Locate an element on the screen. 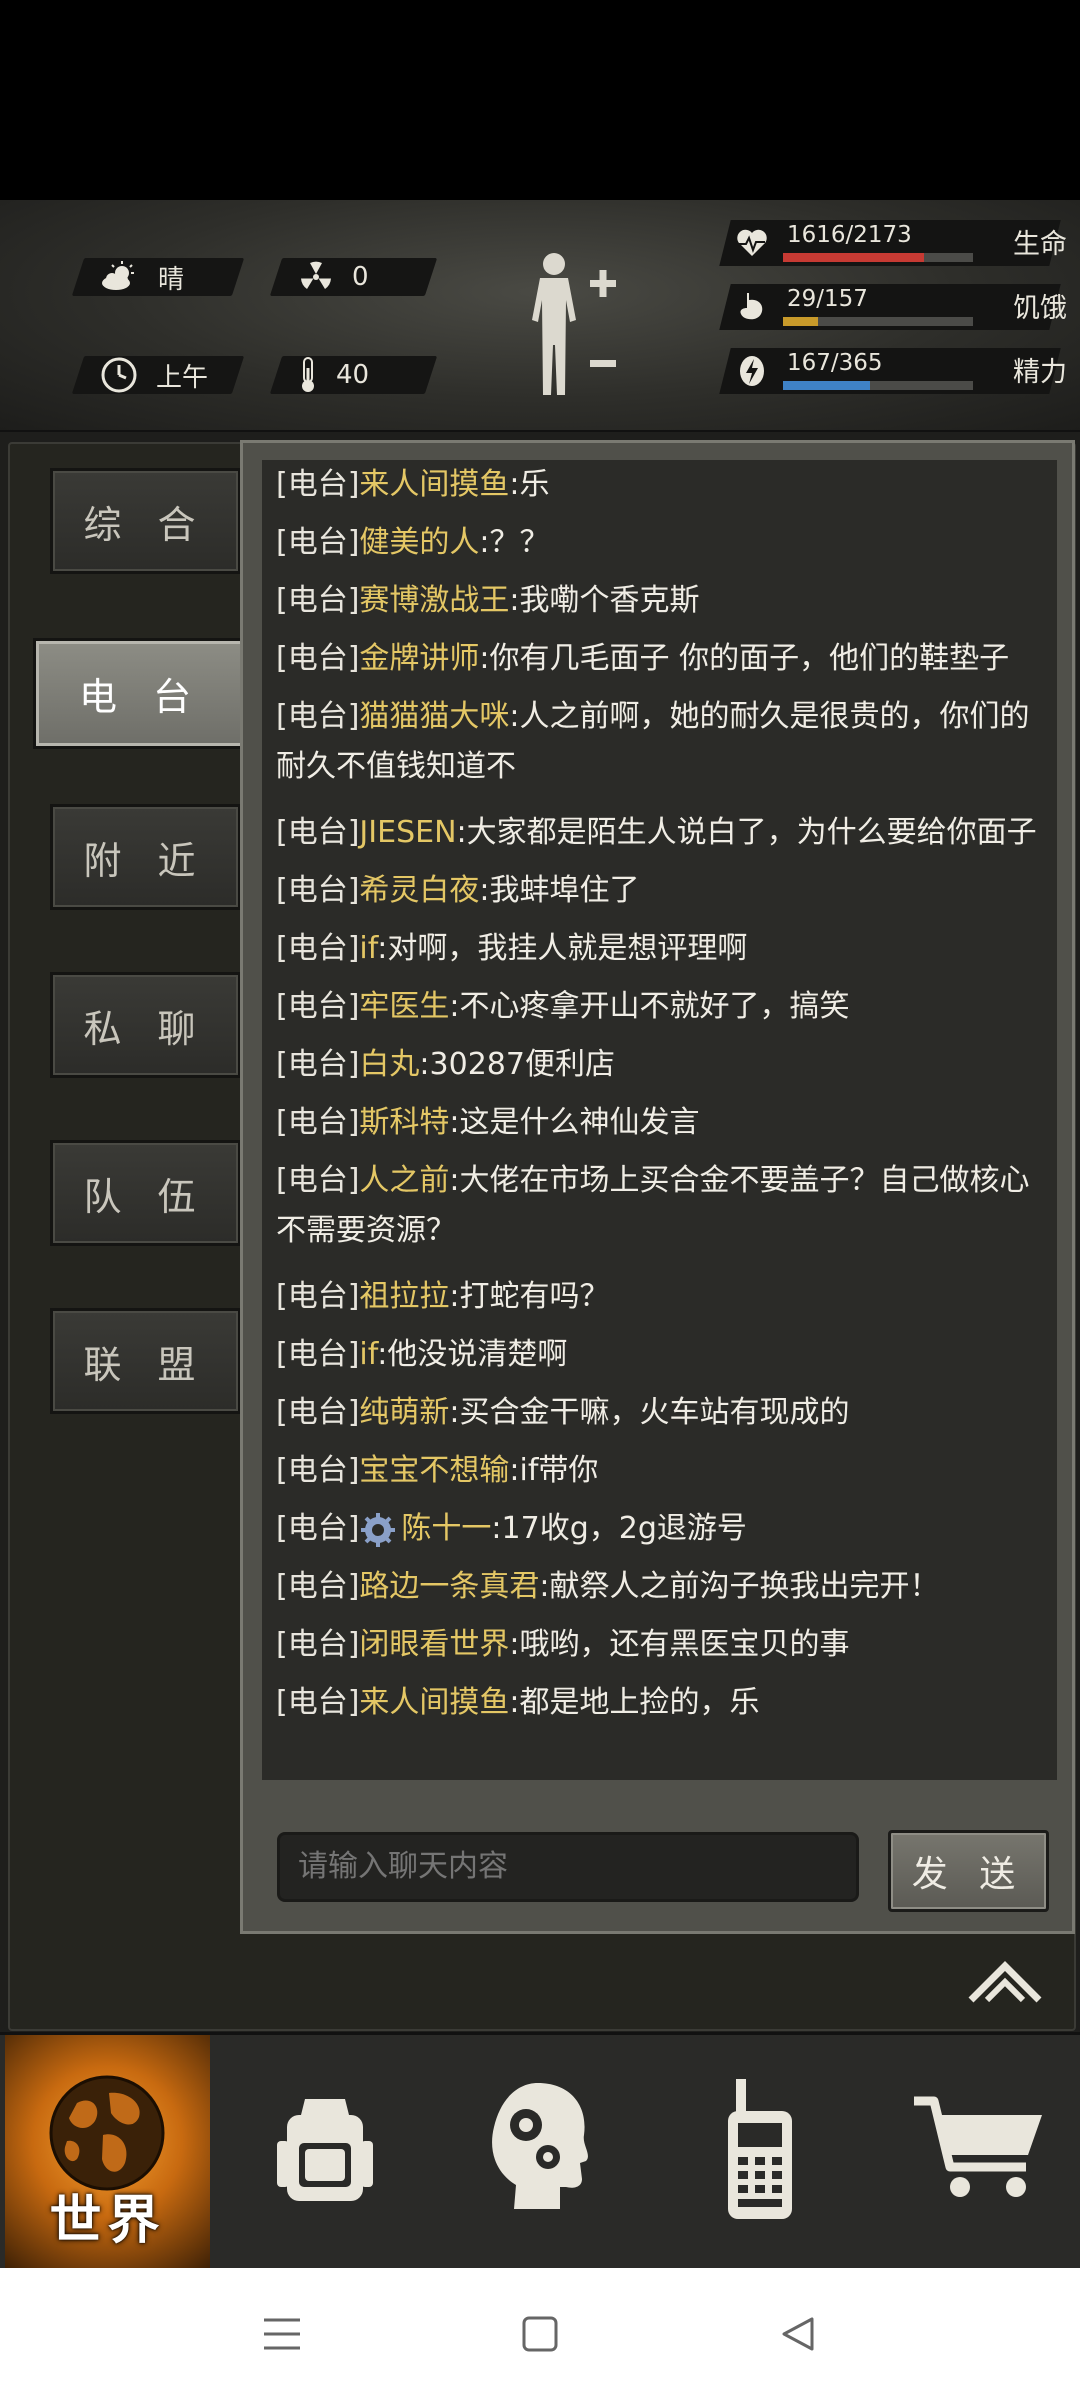  message-username: 闭眼看世界 is located at coordinates (434, 1644).